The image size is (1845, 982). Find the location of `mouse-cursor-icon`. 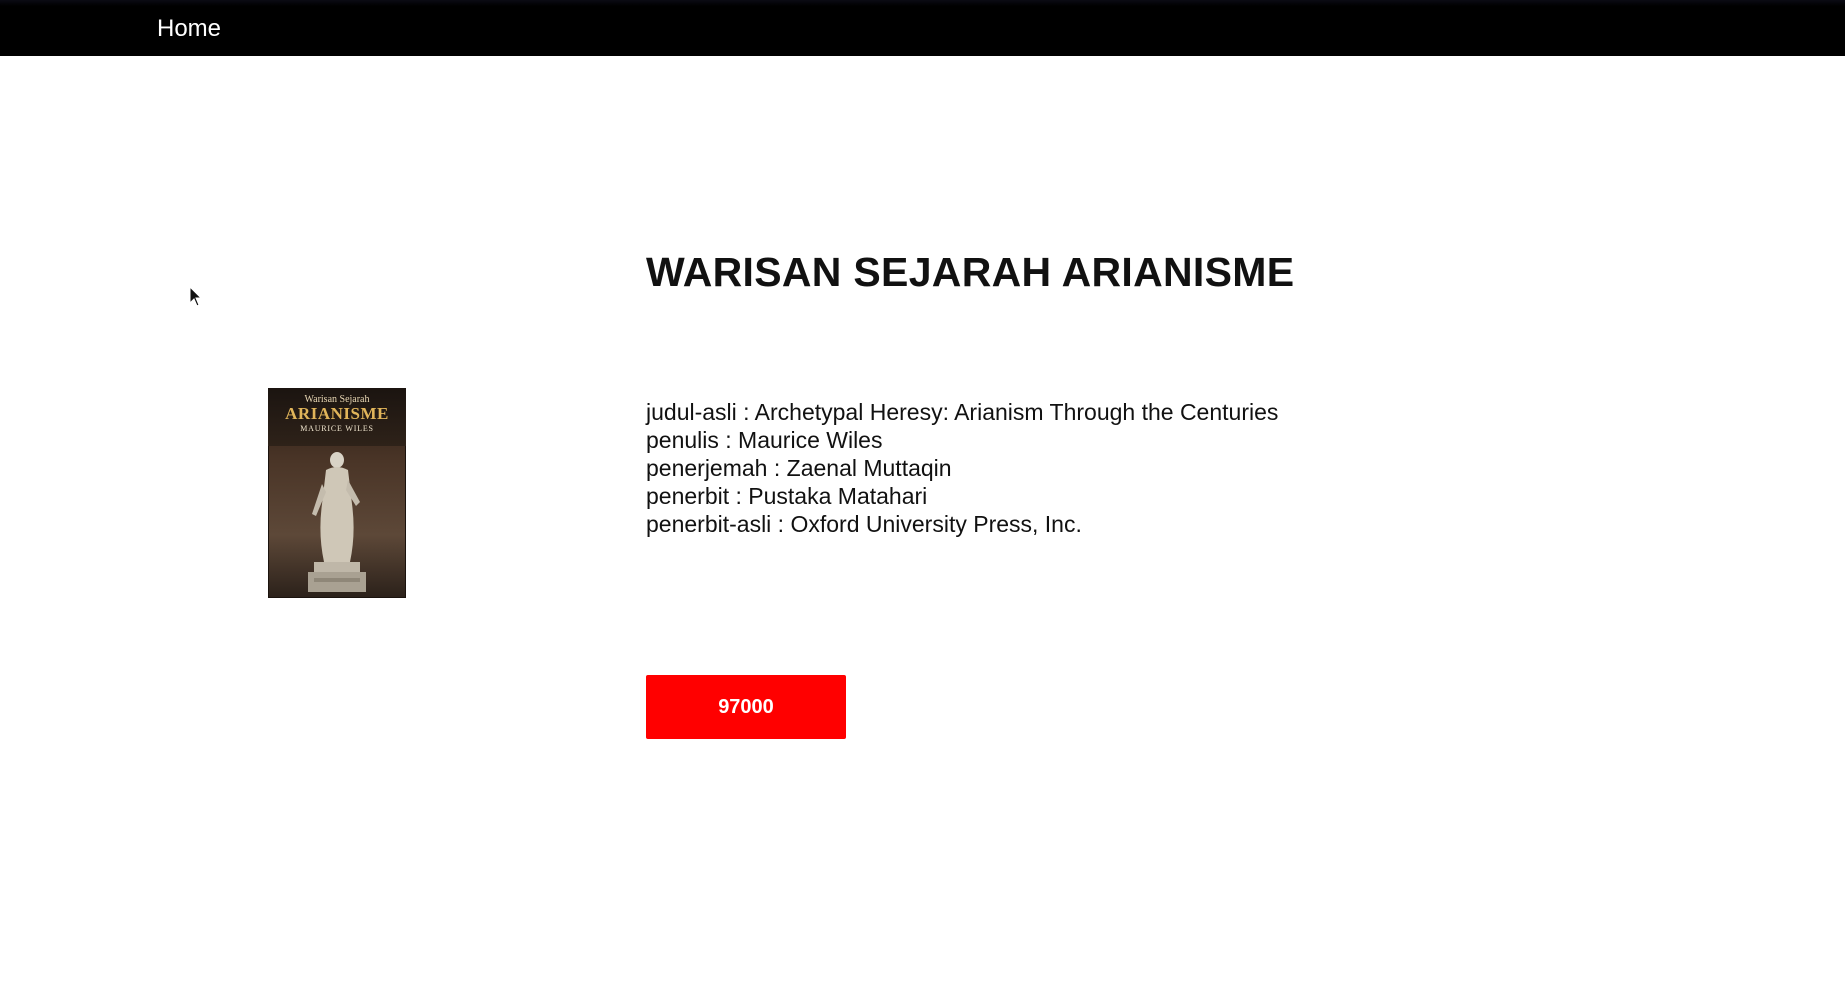

mouse-cursor-icon is located at coordinates (196, 296).